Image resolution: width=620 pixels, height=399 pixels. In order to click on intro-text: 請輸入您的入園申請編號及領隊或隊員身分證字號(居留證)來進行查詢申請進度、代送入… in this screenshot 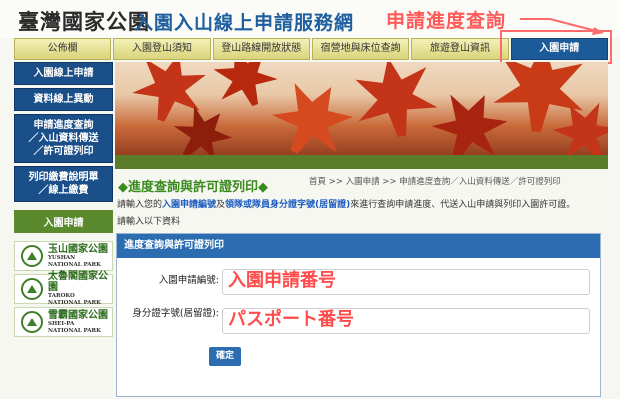, I will do `click(346, 205)`.